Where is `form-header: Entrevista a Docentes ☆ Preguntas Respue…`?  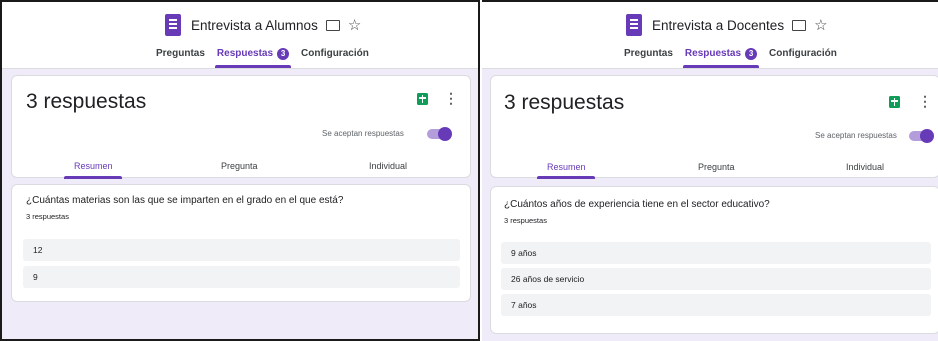 form-header: Entrevista a Docentes ☆ Preguntas Respue… is located at coordinates (710, 35).